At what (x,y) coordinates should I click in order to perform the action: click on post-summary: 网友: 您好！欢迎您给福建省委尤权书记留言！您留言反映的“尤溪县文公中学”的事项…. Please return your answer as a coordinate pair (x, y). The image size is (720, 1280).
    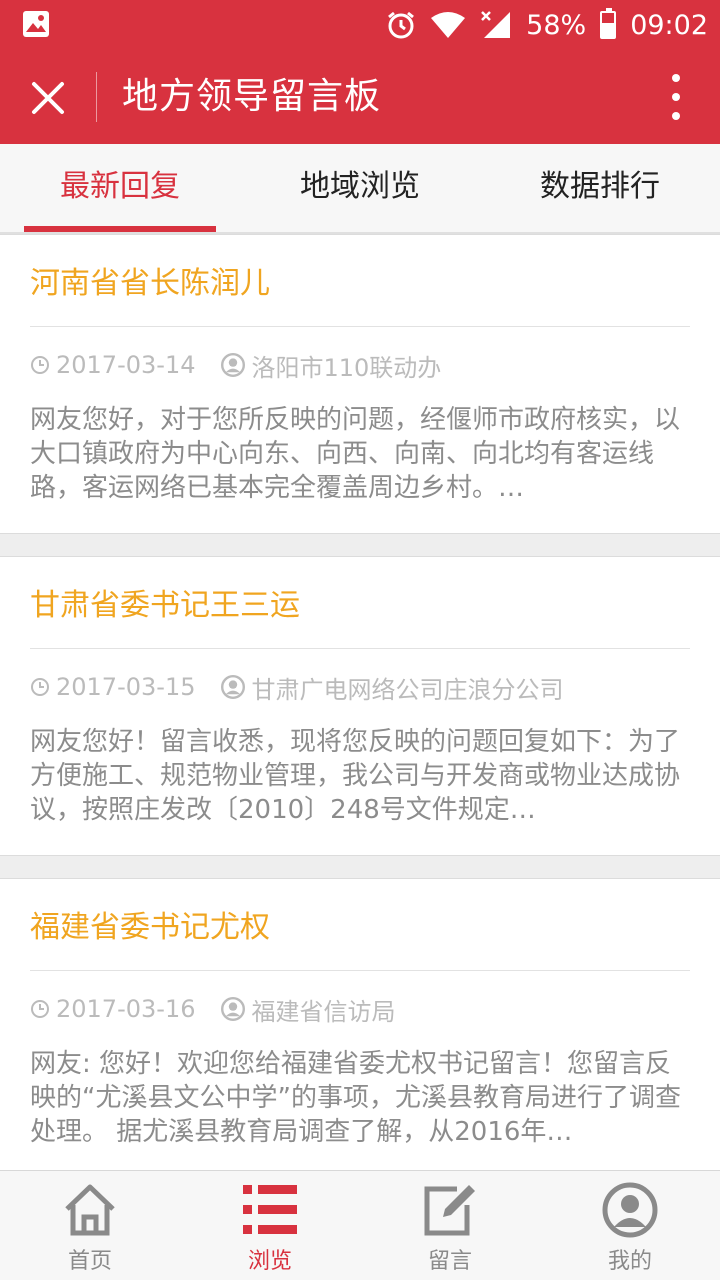
    Looking at the image, I should click on (355, 1098).